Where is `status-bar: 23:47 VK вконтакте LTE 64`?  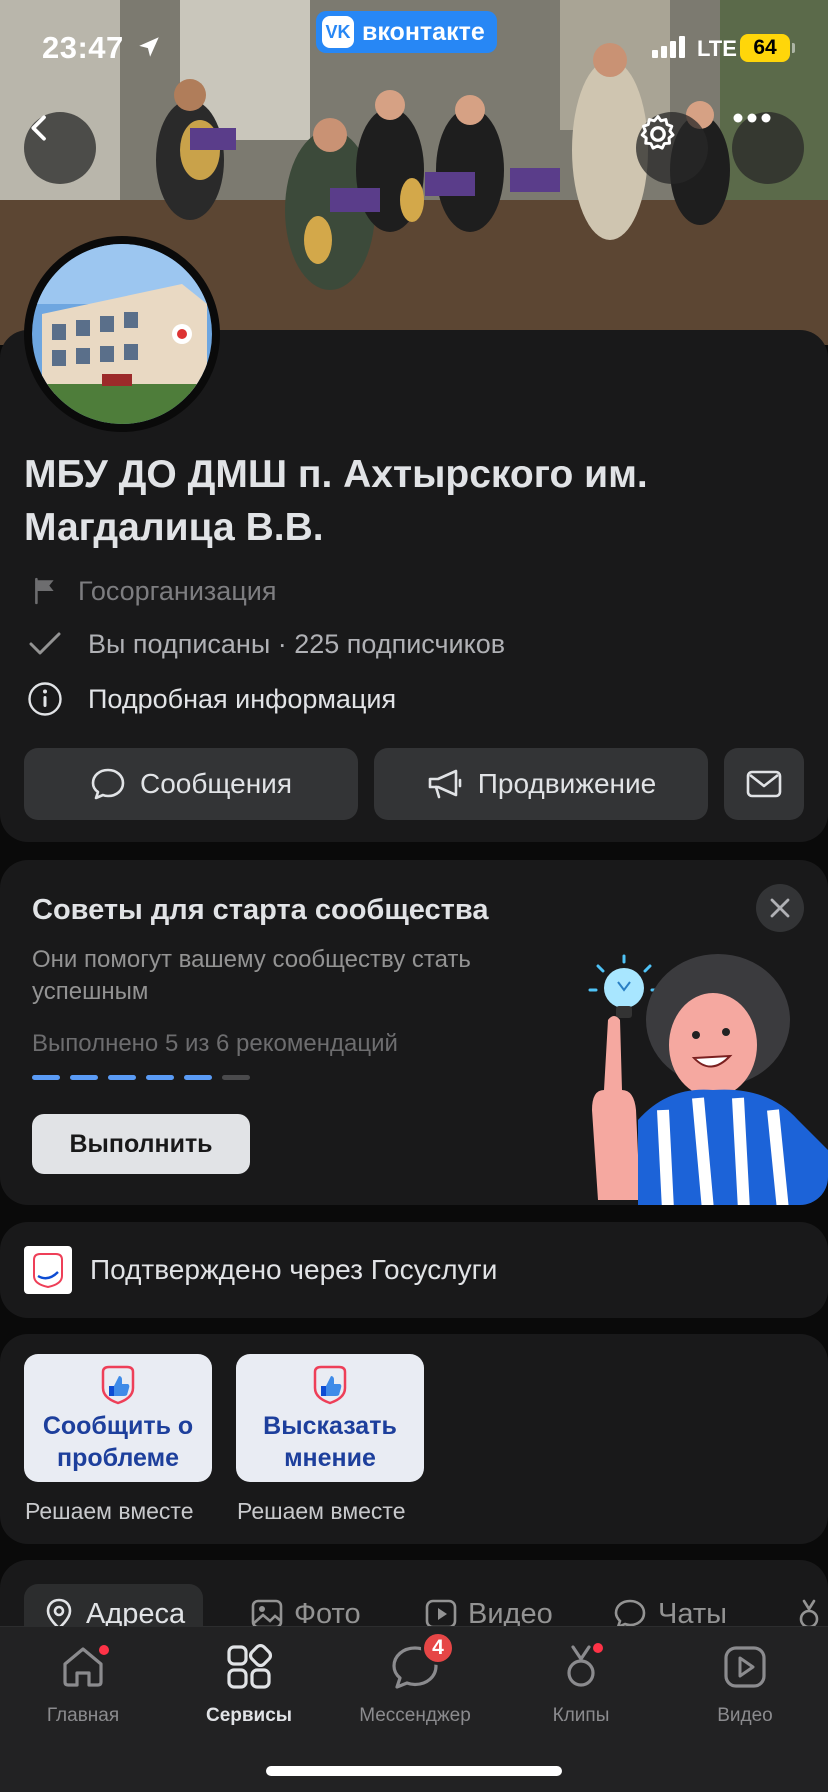 status-bar: 23:47 VK вконтакте LTE 64 is located at coordinates (414, 50).